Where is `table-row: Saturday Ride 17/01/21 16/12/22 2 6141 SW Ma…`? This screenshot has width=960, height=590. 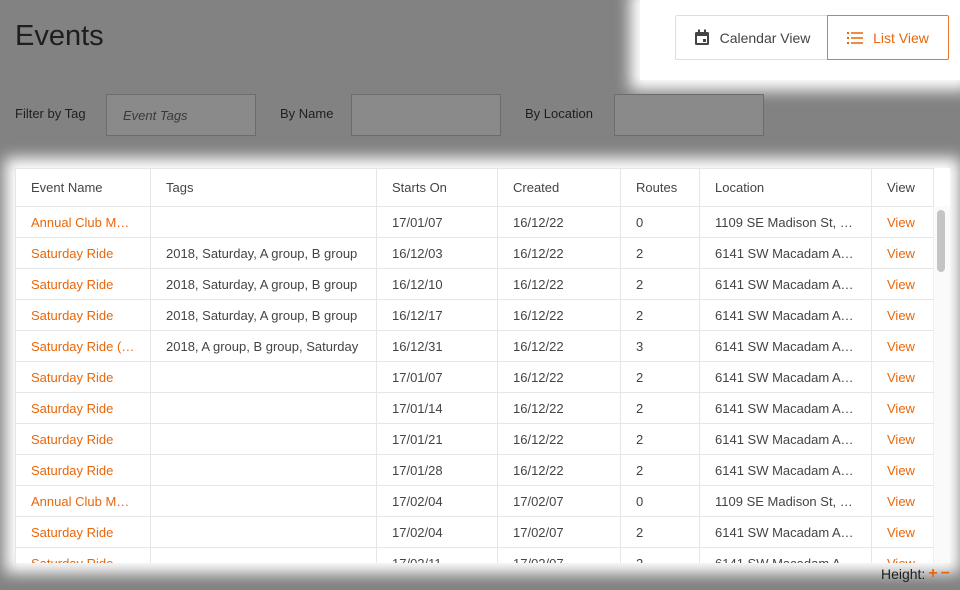
table-row: Saturday Ride 17/01/21 16/12/22 2 6141 SW Ma… is located at coordinates (474, 439).